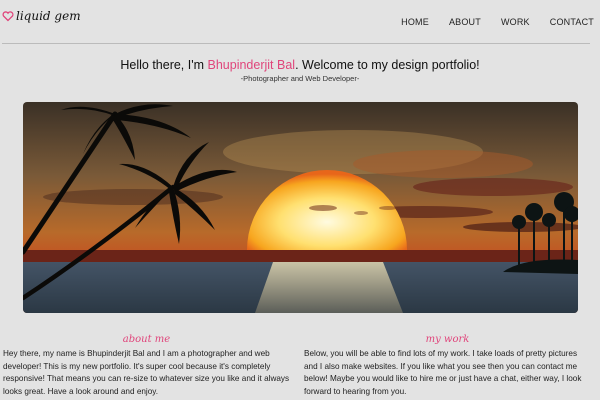 Image resolution: width=600 pixels, height=400 pixels. I want to click on greeting-pre: Hello there, I'm, so click(164, 65).